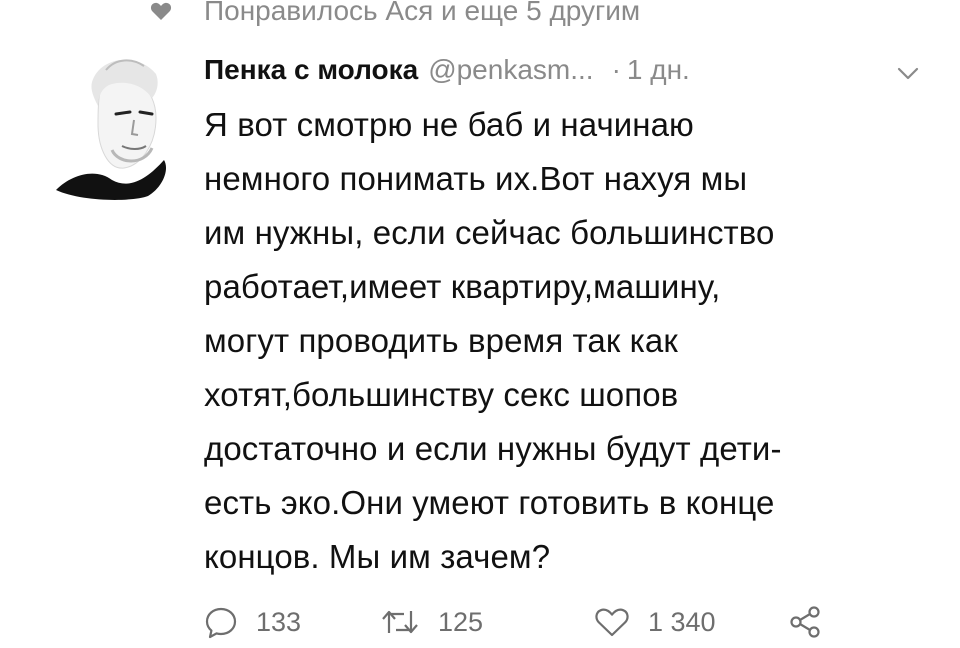  I want to click on timestamp: 1 дн., so click(658, 70).